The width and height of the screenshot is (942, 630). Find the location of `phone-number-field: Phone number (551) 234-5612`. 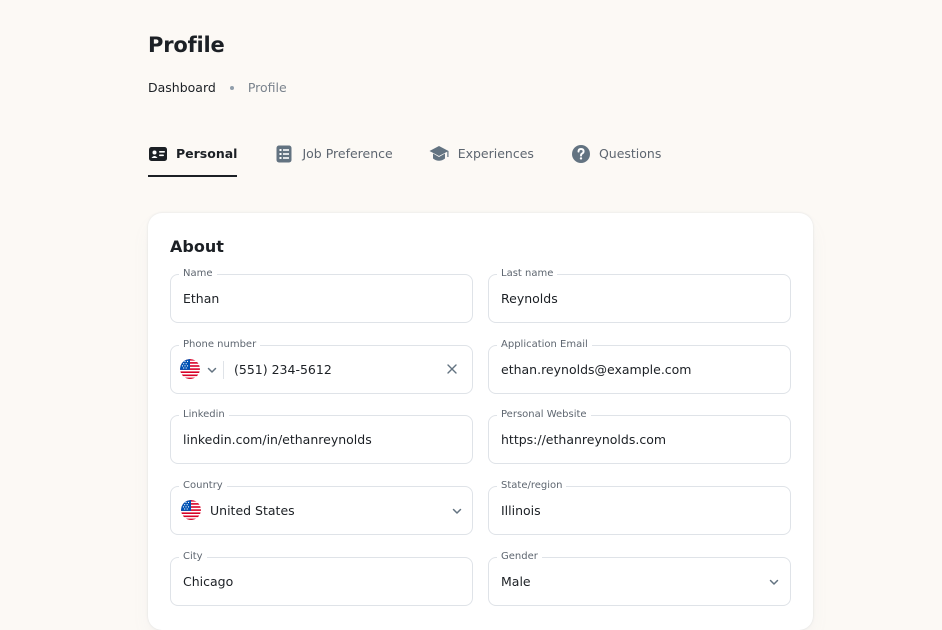

phone-number-field: Phone number (551) 234-5612 is located at coordinates (321, 366).